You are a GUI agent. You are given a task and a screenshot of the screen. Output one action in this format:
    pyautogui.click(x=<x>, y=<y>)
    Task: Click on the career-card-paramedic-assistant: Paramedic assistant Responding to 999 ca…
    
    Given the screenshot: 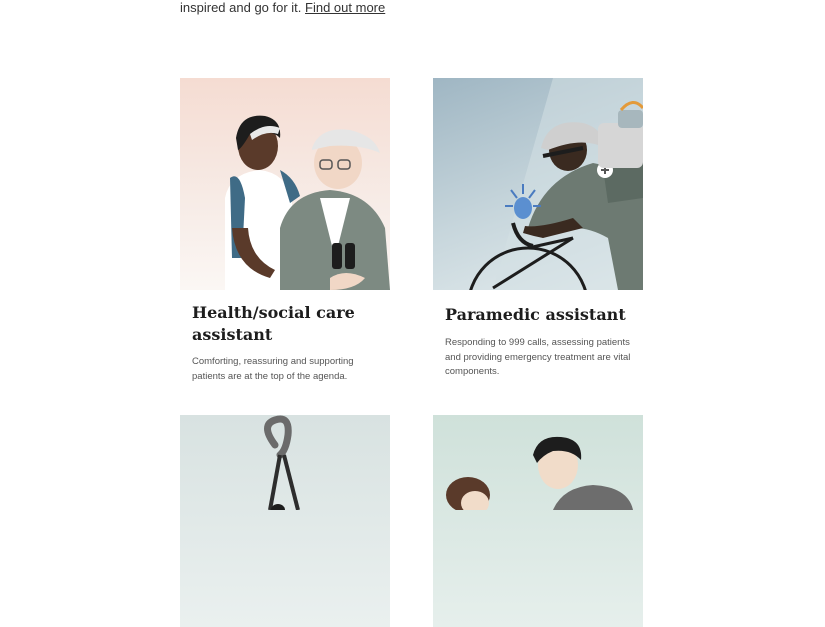 What is the action you would take?
    pyautogui.click(x=538, y=229)
    